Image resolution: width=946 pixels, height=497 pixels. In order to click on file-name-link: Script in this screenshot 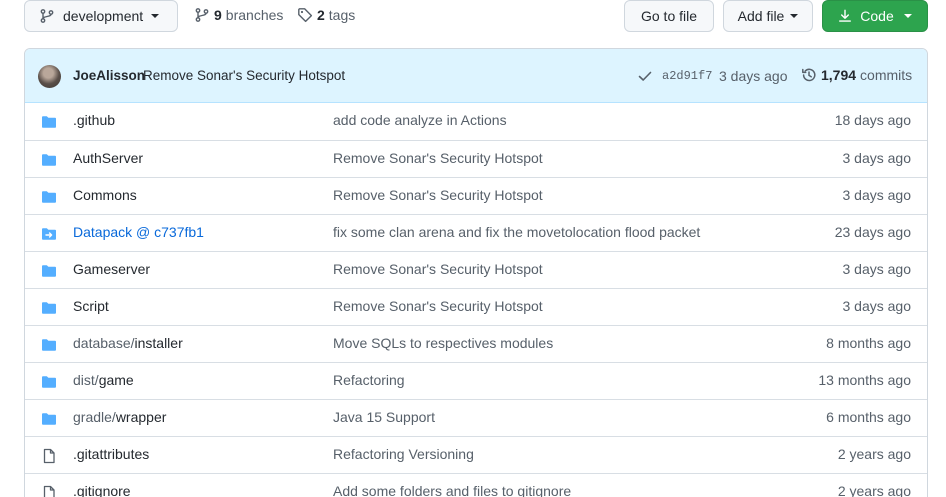, I will do `click(91, 306)`.